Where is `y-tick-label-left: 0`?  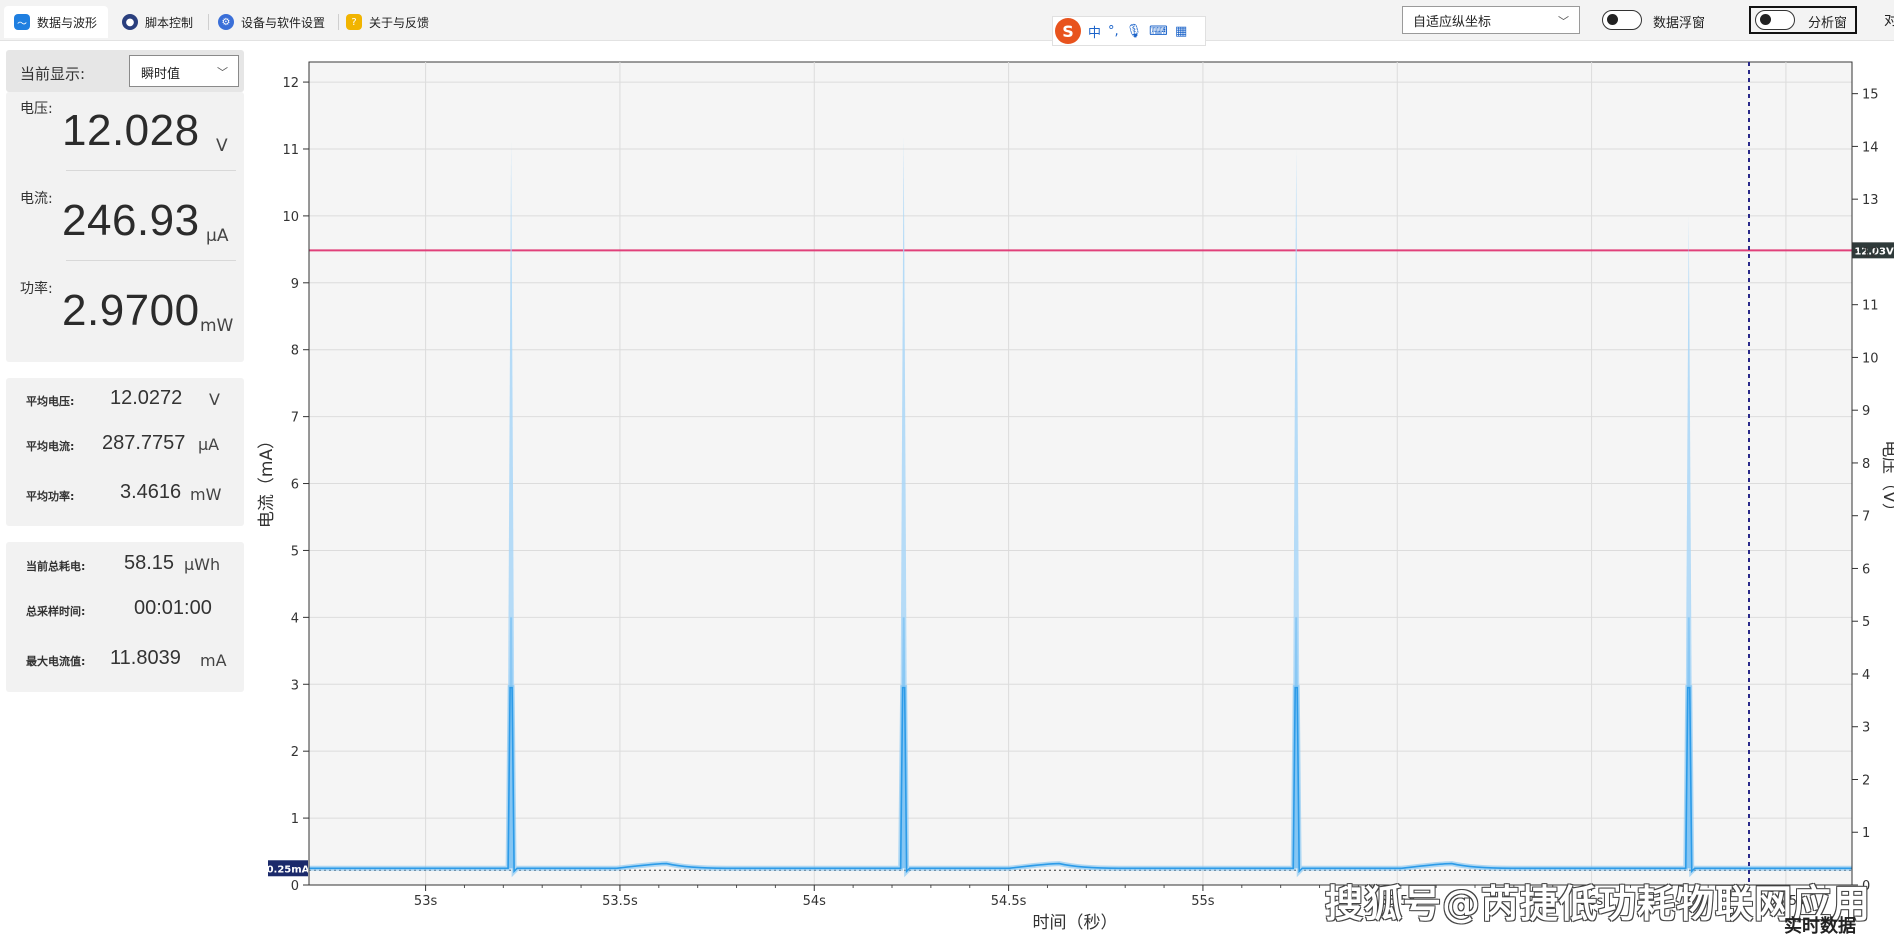
y-tick-label-left: 0 is located at coordinates (295, 886).